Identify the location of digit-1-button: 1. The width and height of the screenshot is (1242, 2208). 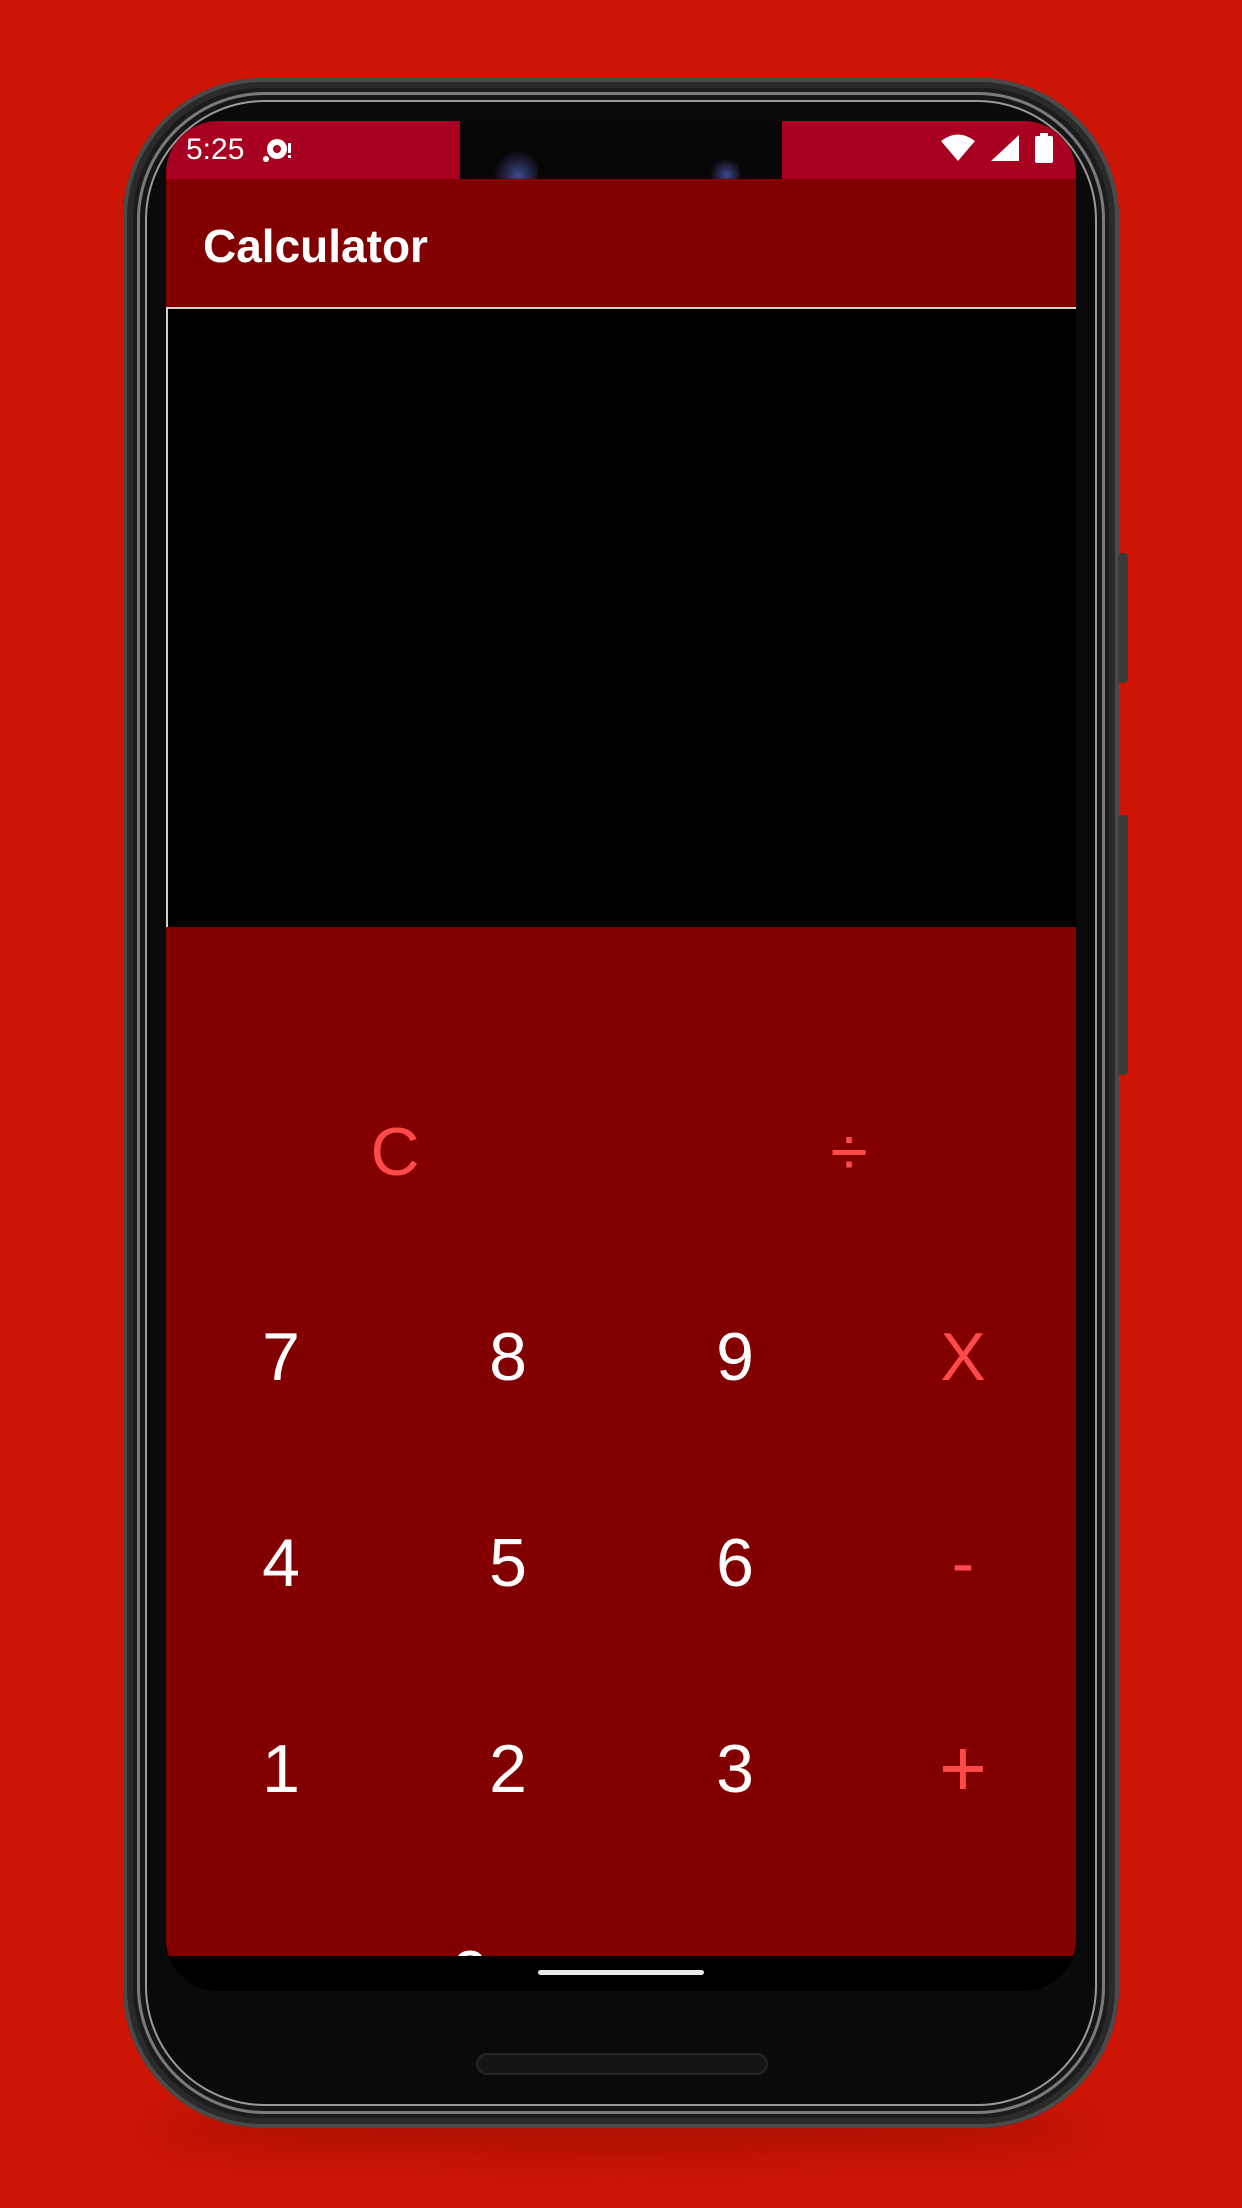
(281, 1769).